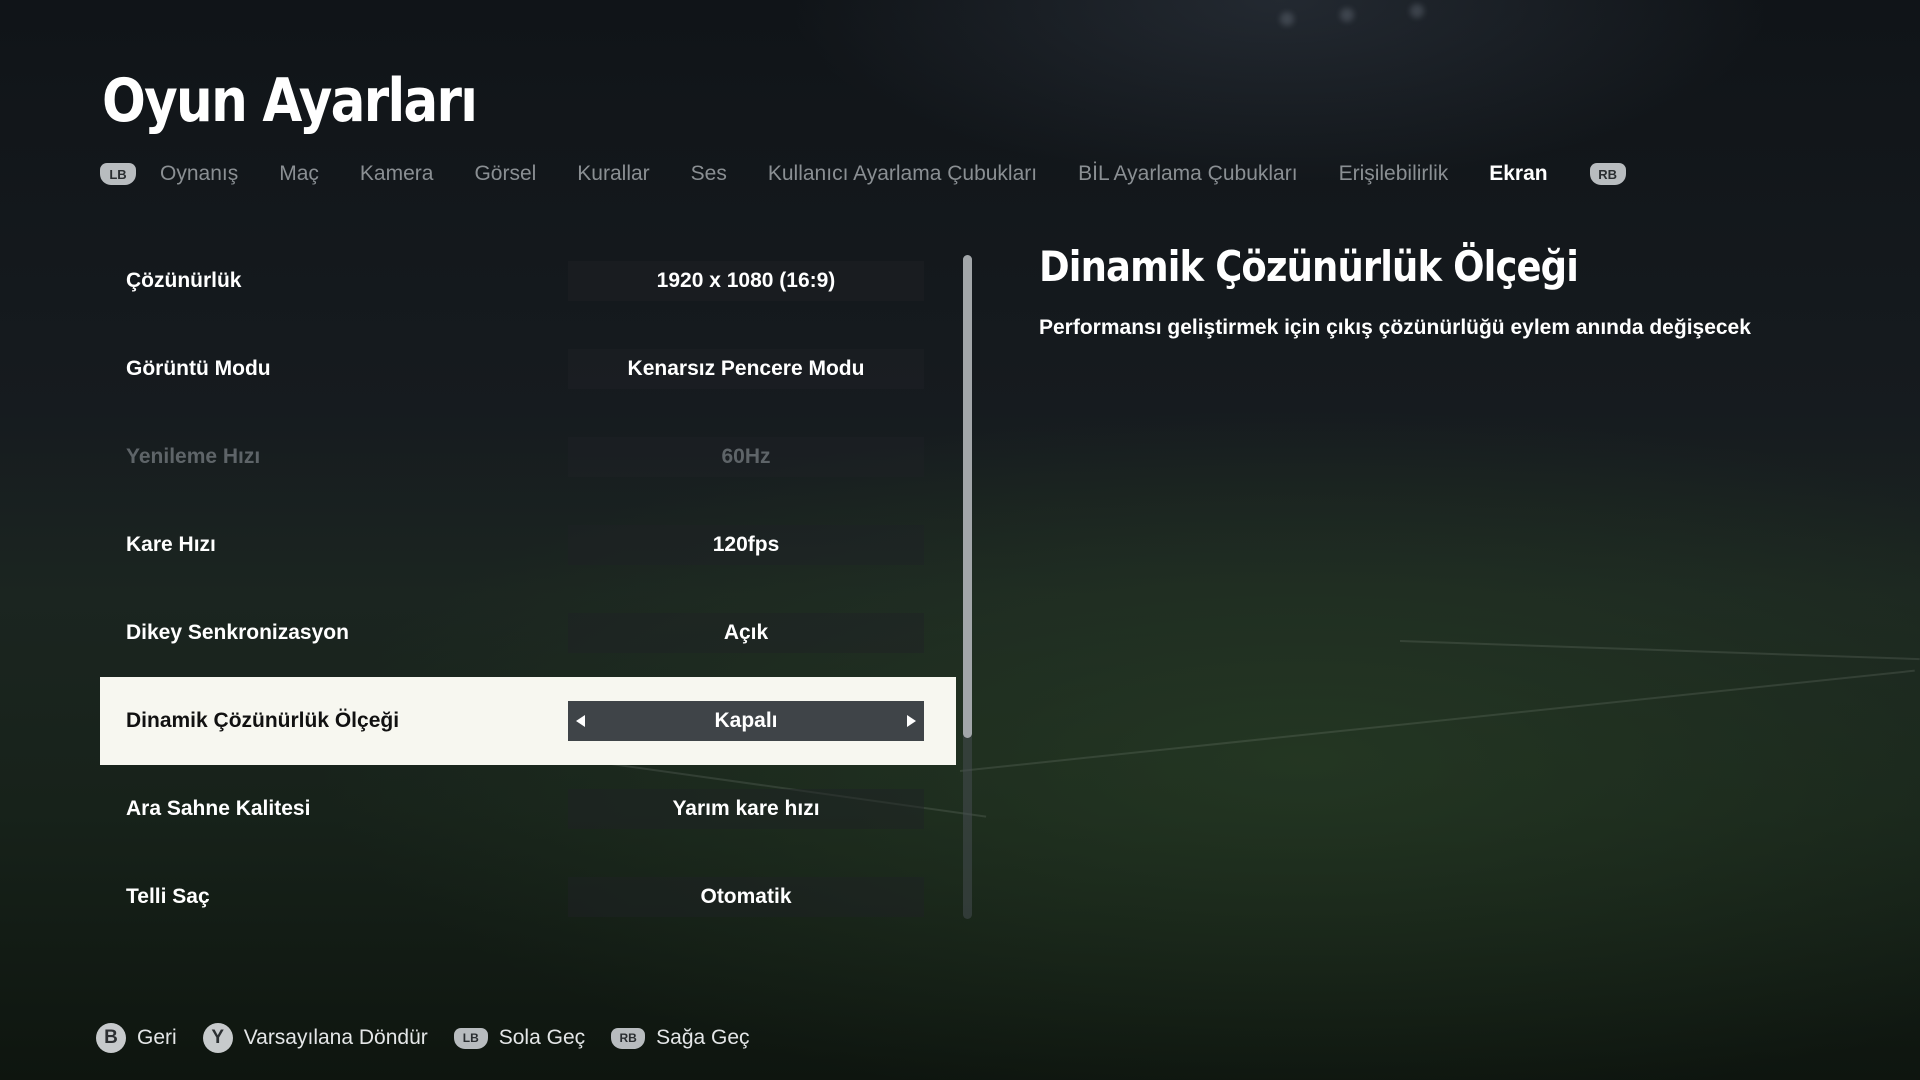 This screenshot has width=1920, height=1080. What do you see at coordinates (136, 1038) in the screenshot?
I see `hint-back: B Geri` at bounding box center [136, 1038].